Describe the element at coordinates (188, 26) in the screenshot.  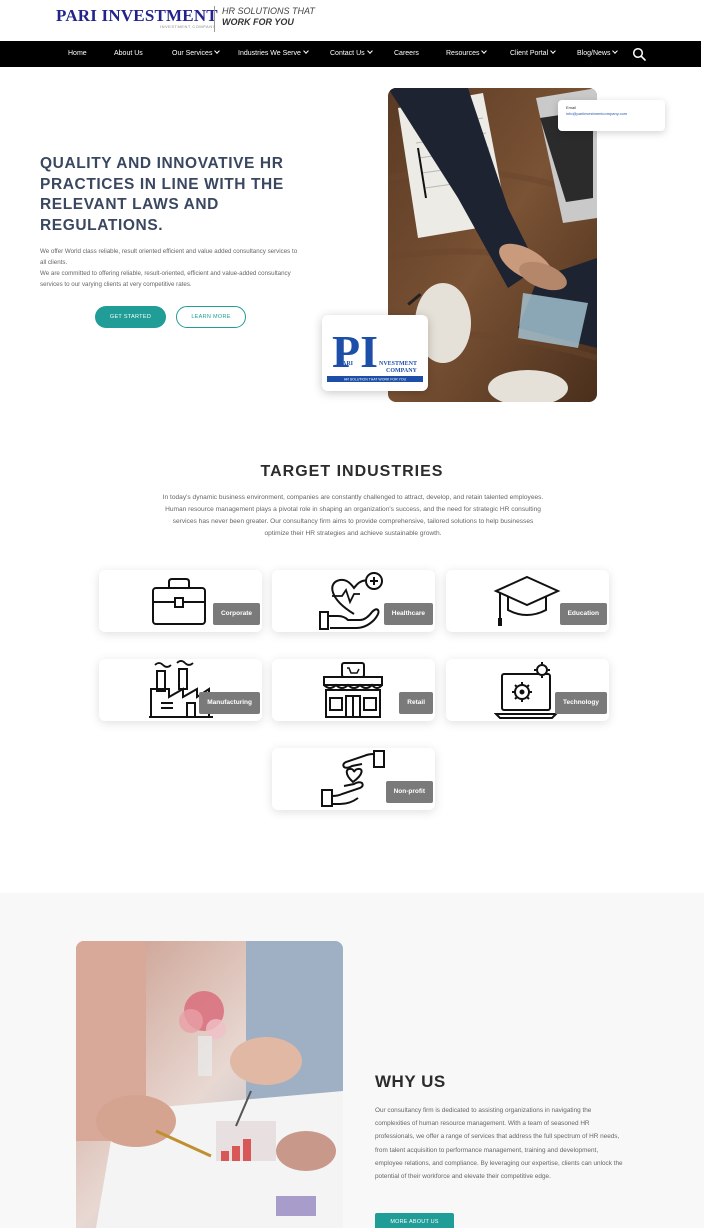
I see `logo-subtitle: INVESTMENT COMPANY` at that location.